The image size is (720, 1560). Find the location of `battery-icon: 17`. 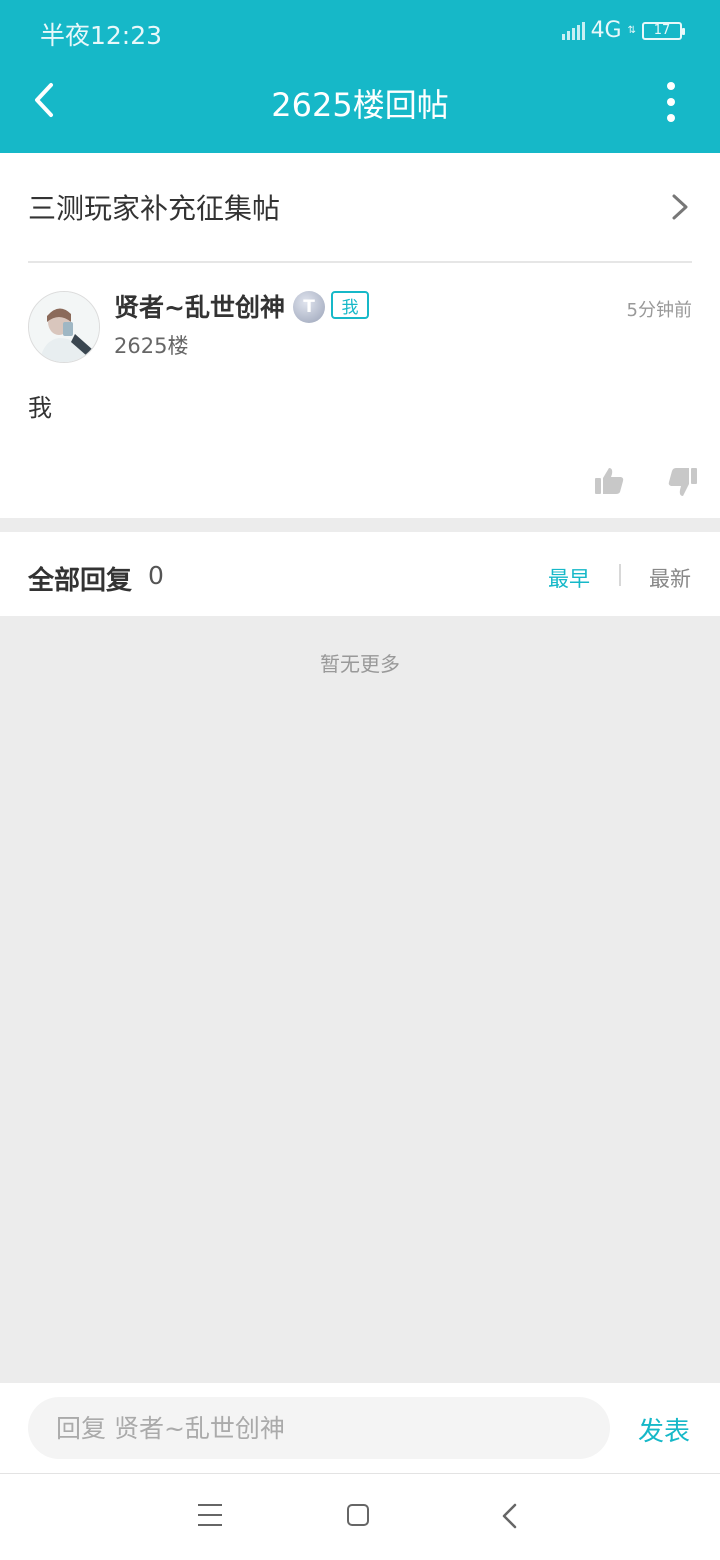

battery-icon: 17 is located at coordinates (663, 30).